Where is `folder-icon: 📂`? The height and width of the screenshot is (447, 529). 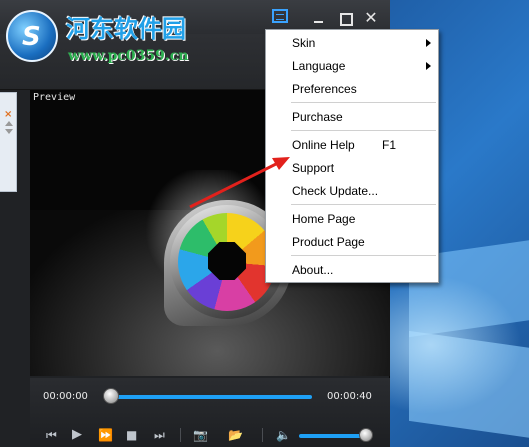
folder-icon: 📂 is located at coordinates (235, 435).